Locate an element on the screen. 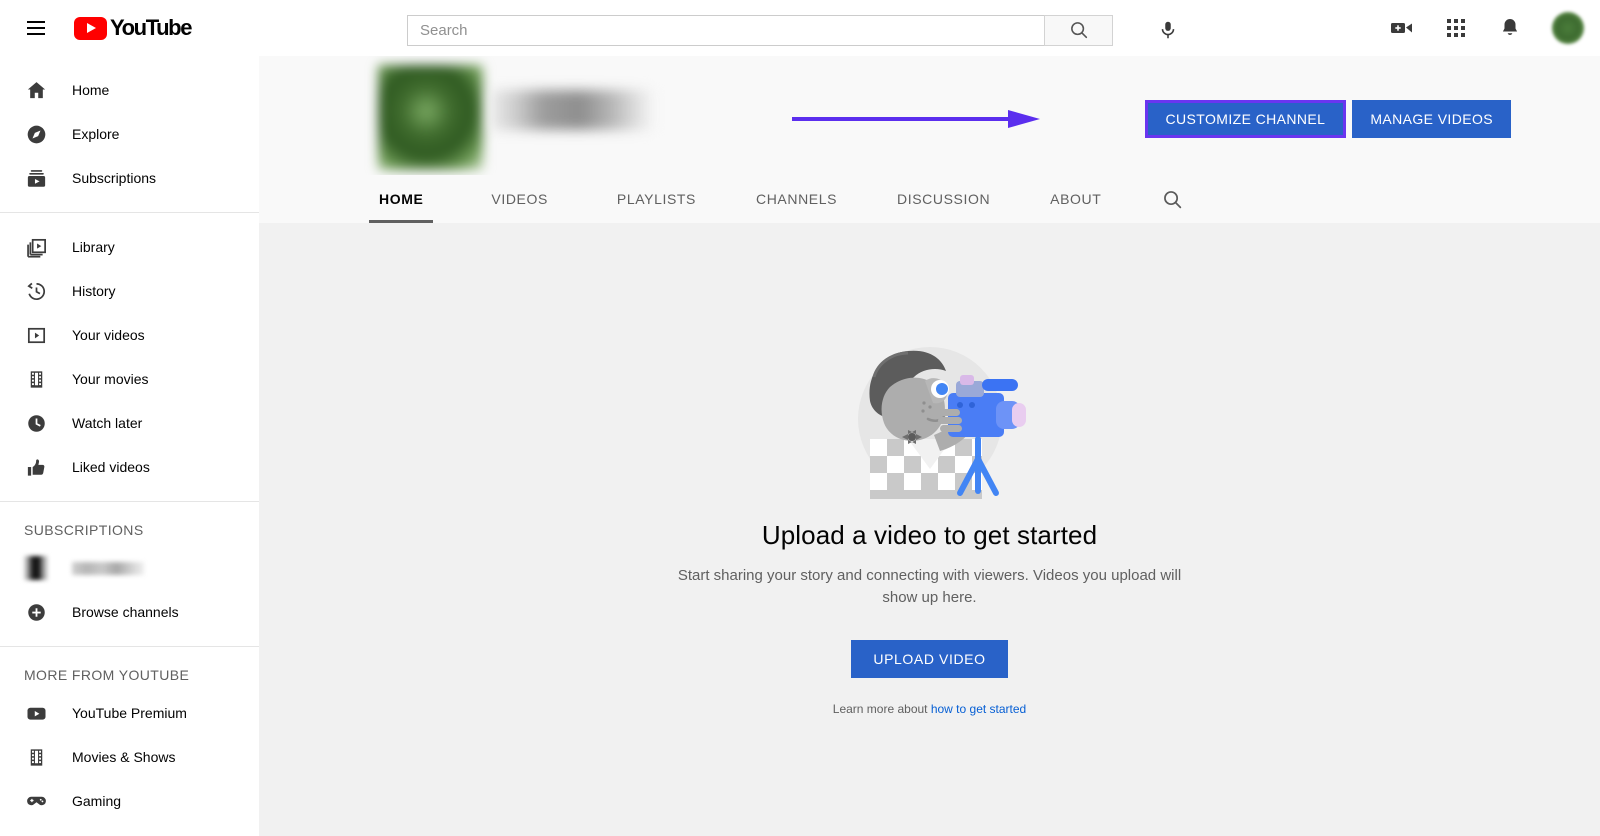 The width and height of the screenshot is (1600, 836). voice-search-button is located at coordinates (1168, 30).